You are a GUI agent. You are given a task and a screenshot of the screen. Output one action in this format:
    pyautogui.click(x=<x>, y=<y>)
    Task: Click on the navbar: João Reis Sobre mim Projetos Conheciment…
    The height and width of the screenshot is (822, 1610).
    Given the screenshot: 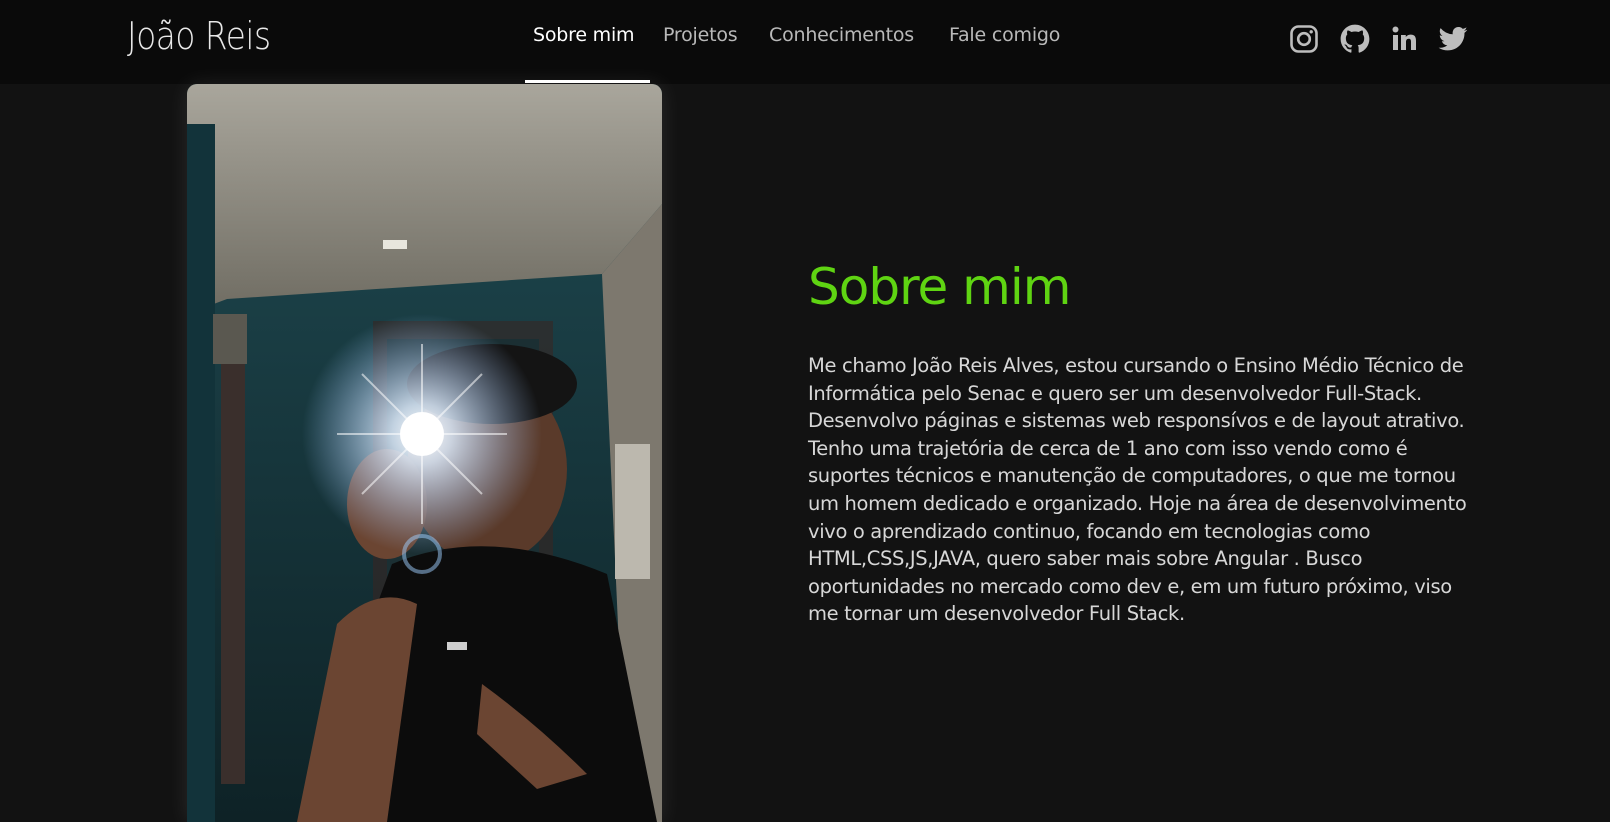 What is the action you would take?
    pyautogui.click(x=805, y=42)
    